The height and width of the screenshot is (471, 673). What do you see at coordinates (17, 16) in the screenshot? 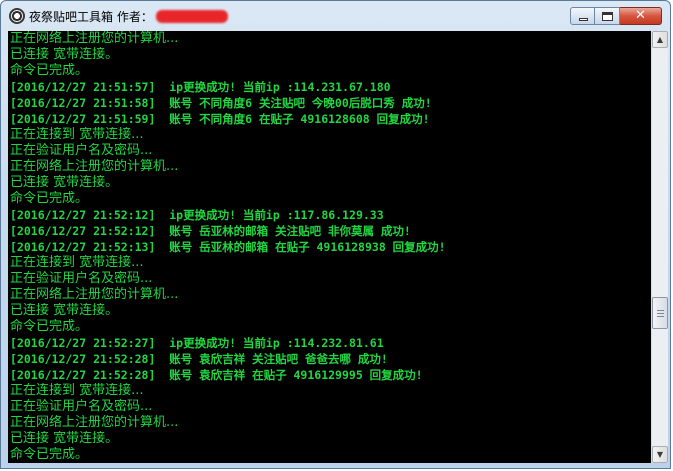
I see `app-icon` at bounding box center [17, 16].